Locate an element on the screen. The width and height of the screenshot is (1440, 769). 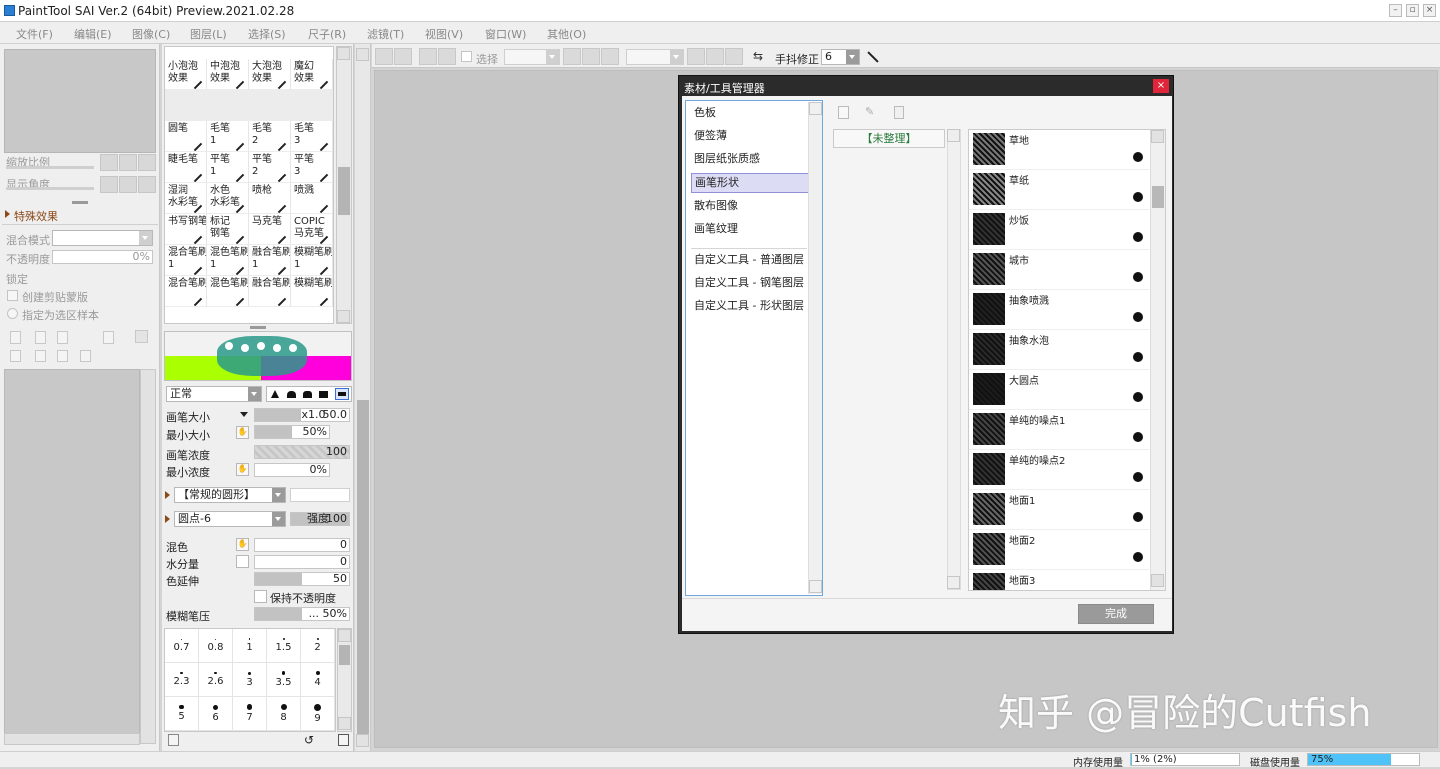
water-bar: 0 is located at coordinates (302, 562).